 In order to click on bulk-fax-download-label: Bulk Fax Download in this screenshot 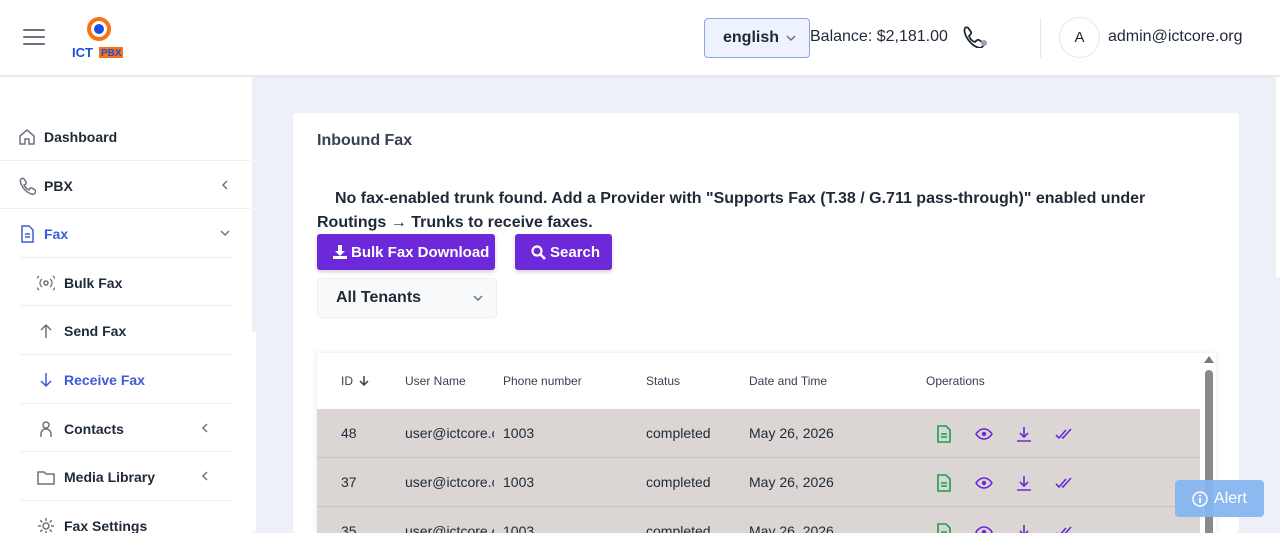, I will do `click(420, 252)`.